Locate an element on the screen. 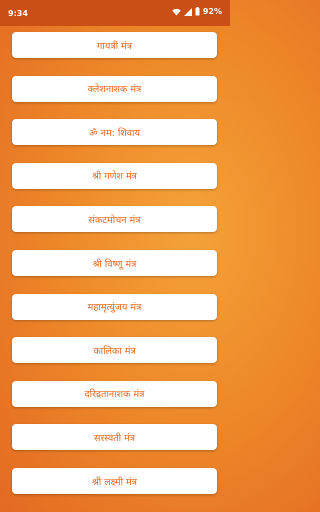  battery-icon is located at coordinates (197, 11).